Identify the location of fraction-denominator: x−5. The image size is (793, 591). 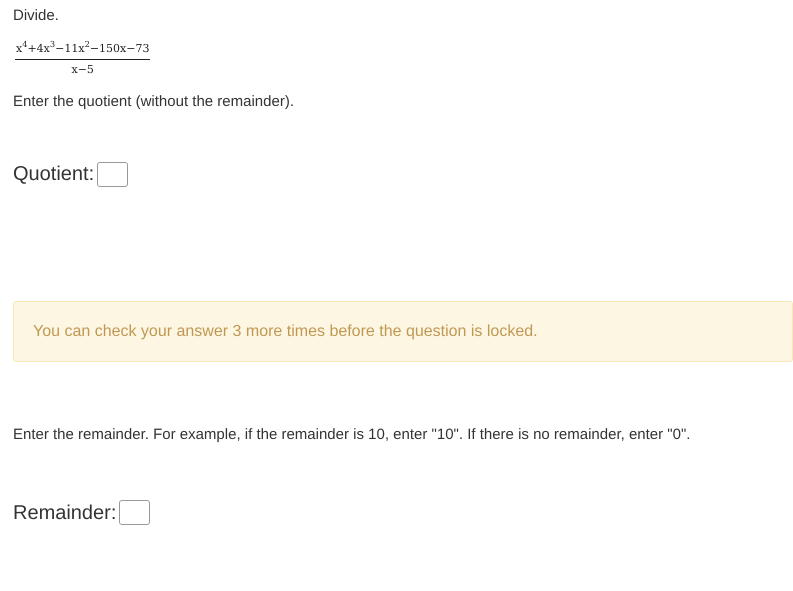
(83, 70).